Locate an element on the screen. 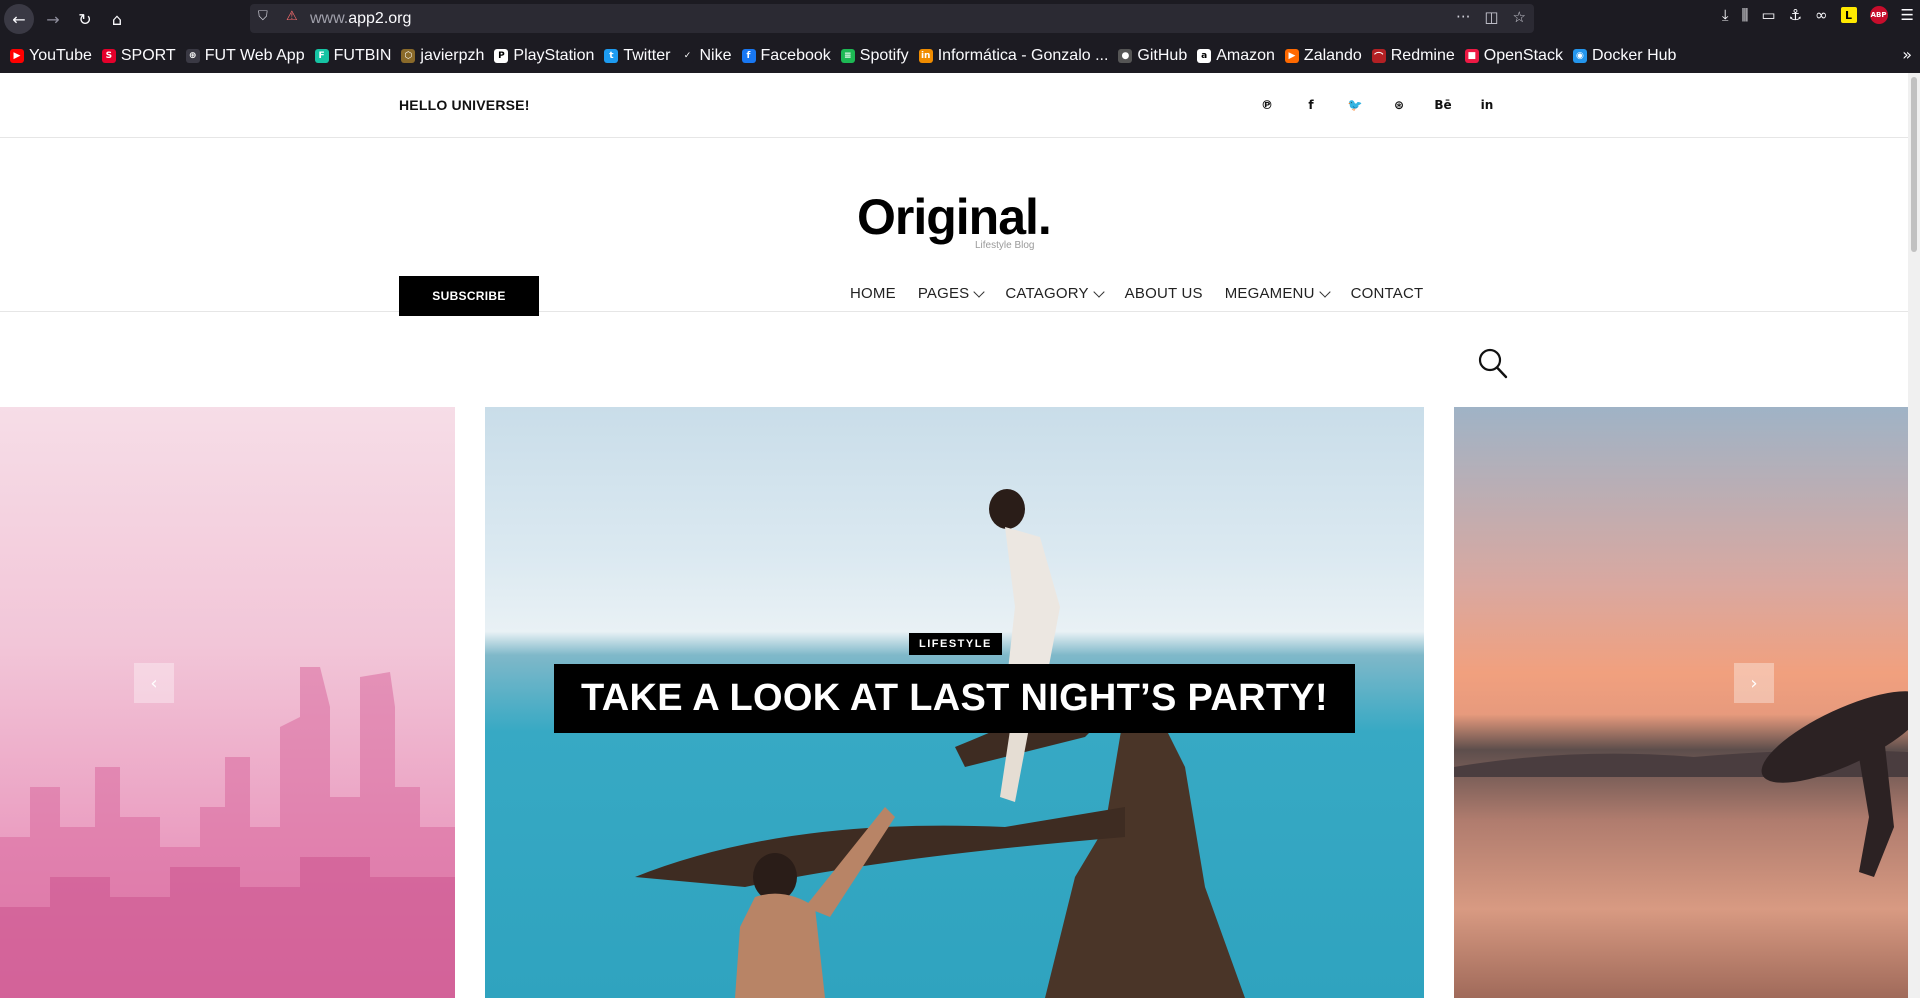  nav-item-megamenu: MEGAMENU is located at coordinates (1277, 293).